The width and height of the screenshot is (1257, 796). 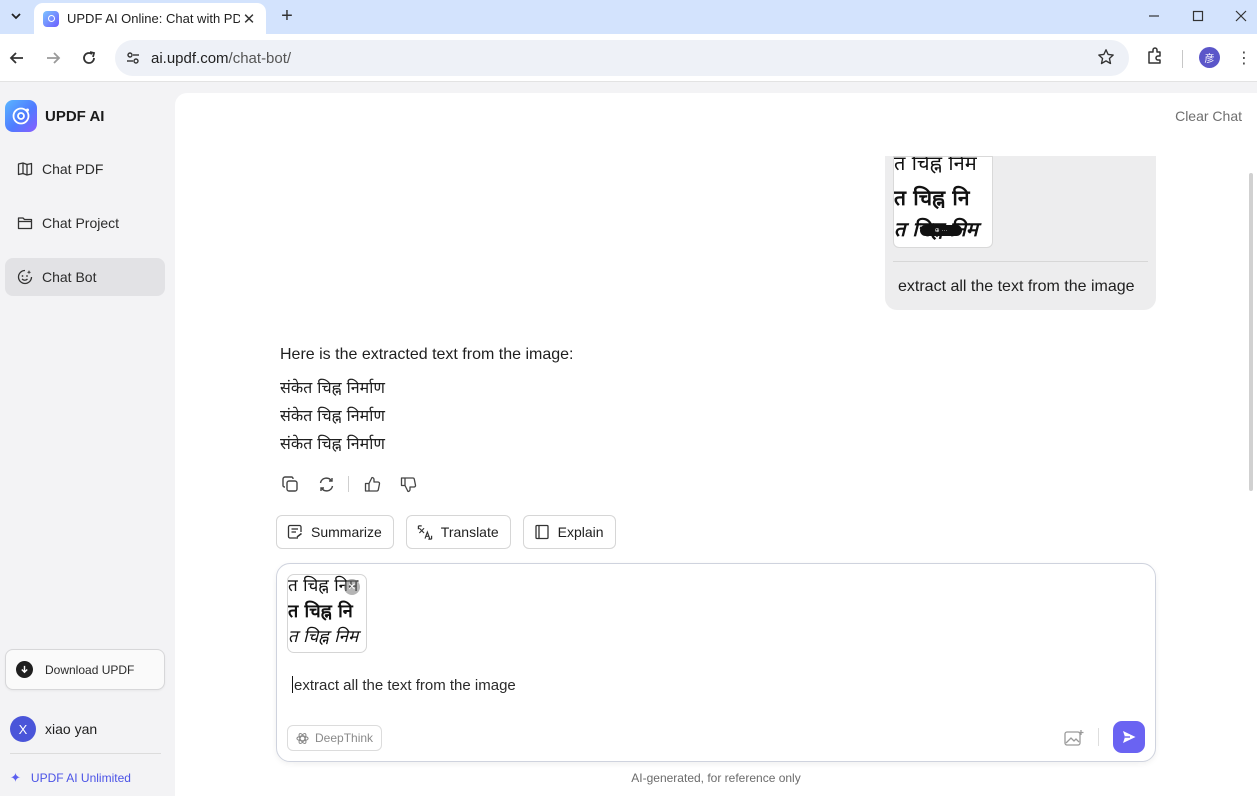 I want to click on upgrade-link: ✦ UPDF AI Unlimited, so click(x=70, y=778).